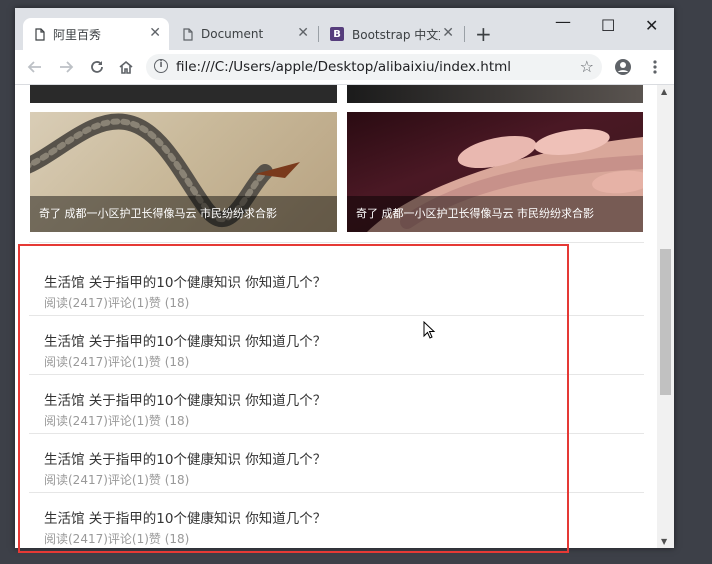 The height and width of the screenshot is (564, 712). I want to click on scroll-up-icon: ▲, so click(664, 91).